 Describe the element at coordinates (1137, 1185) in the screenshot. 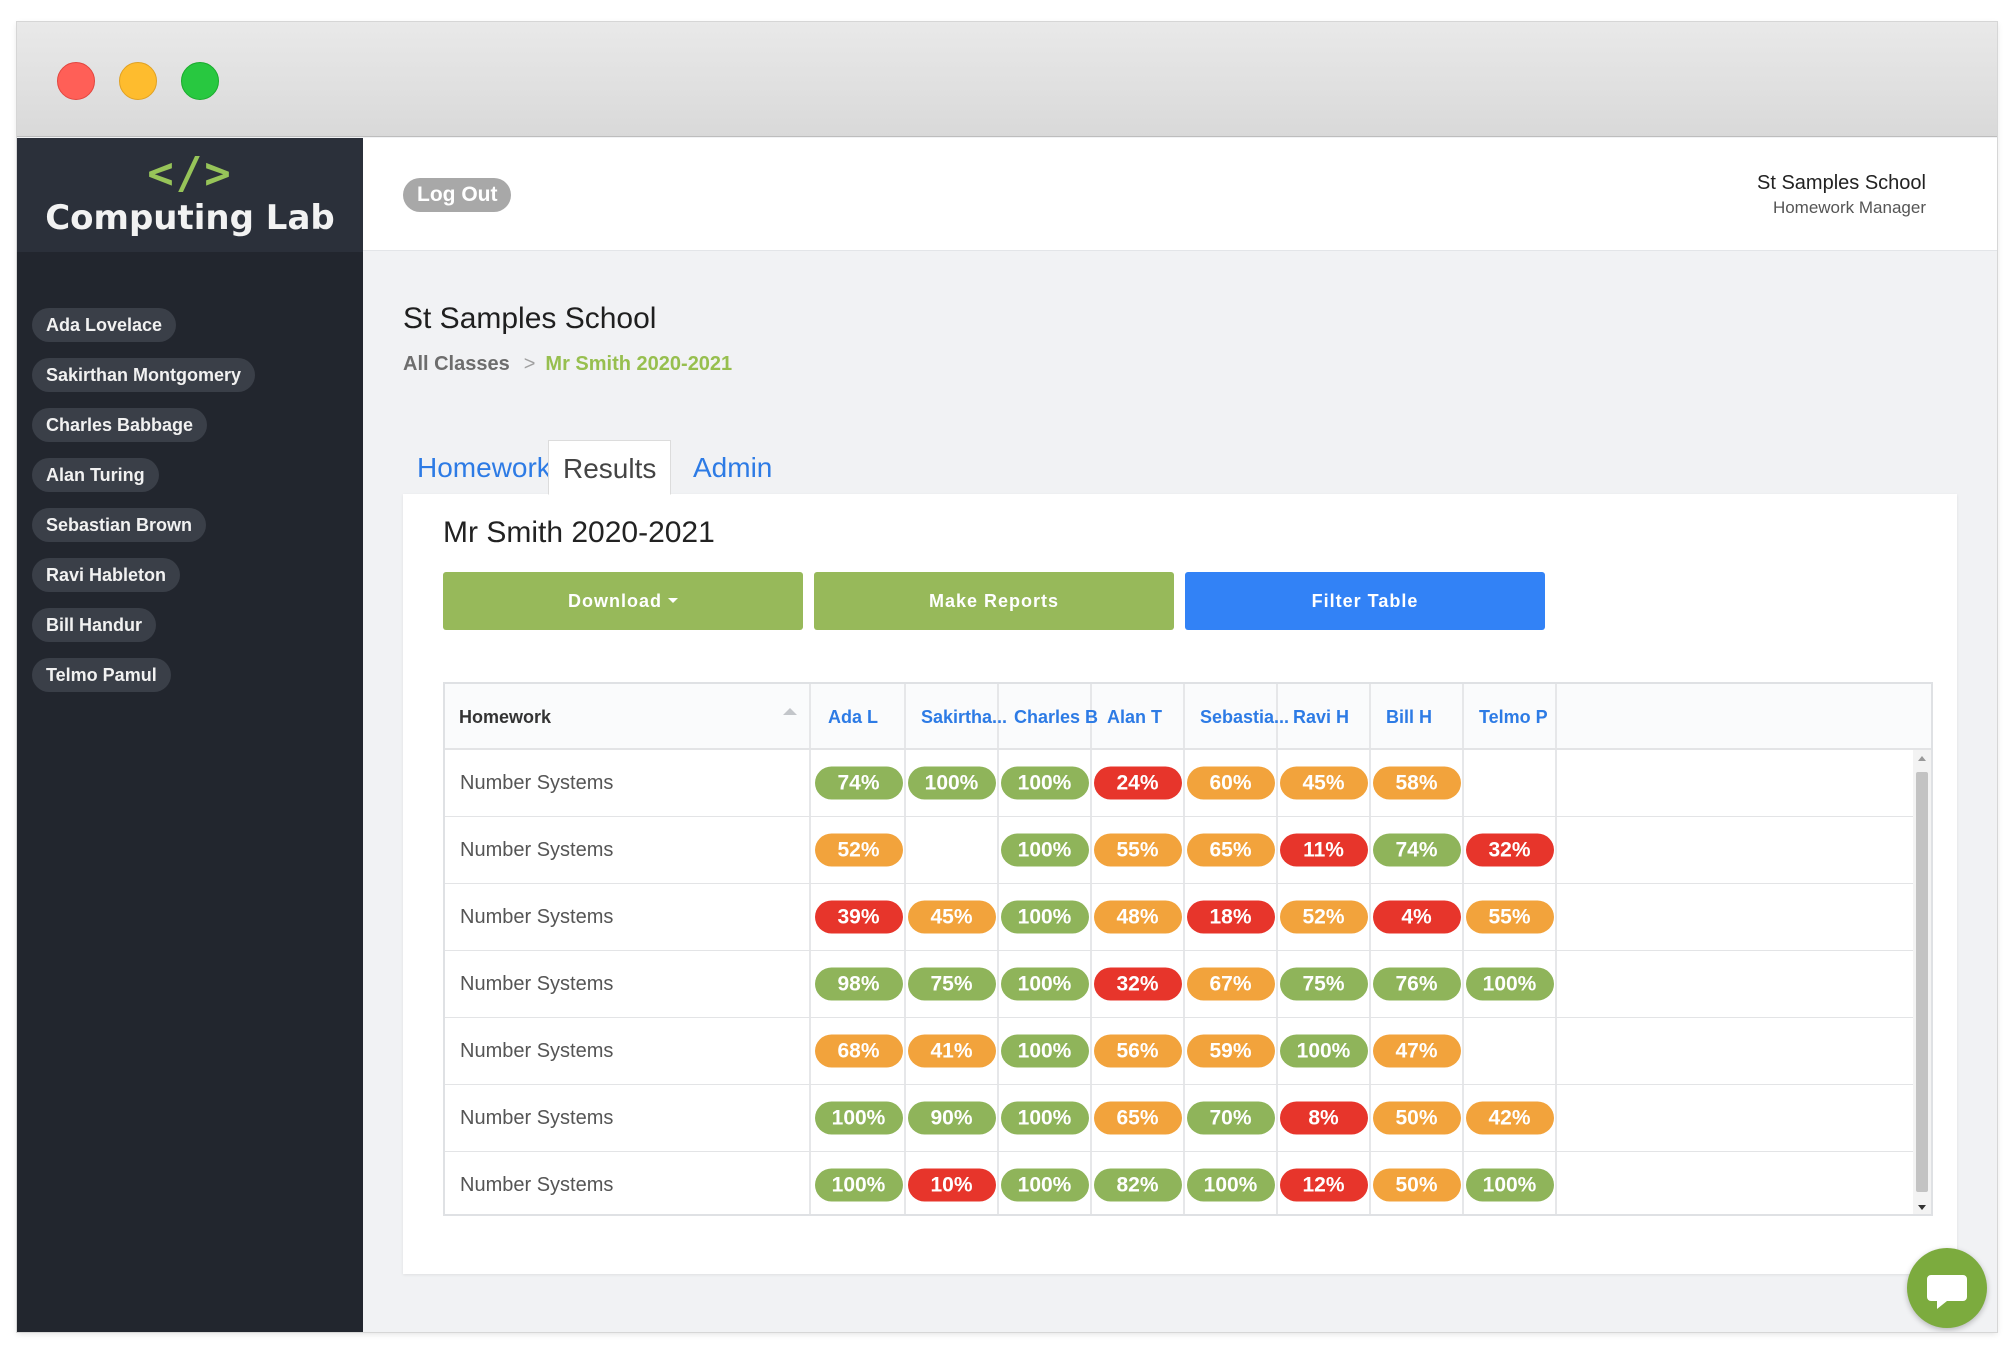

I see `score-badge: 82%` at that location.